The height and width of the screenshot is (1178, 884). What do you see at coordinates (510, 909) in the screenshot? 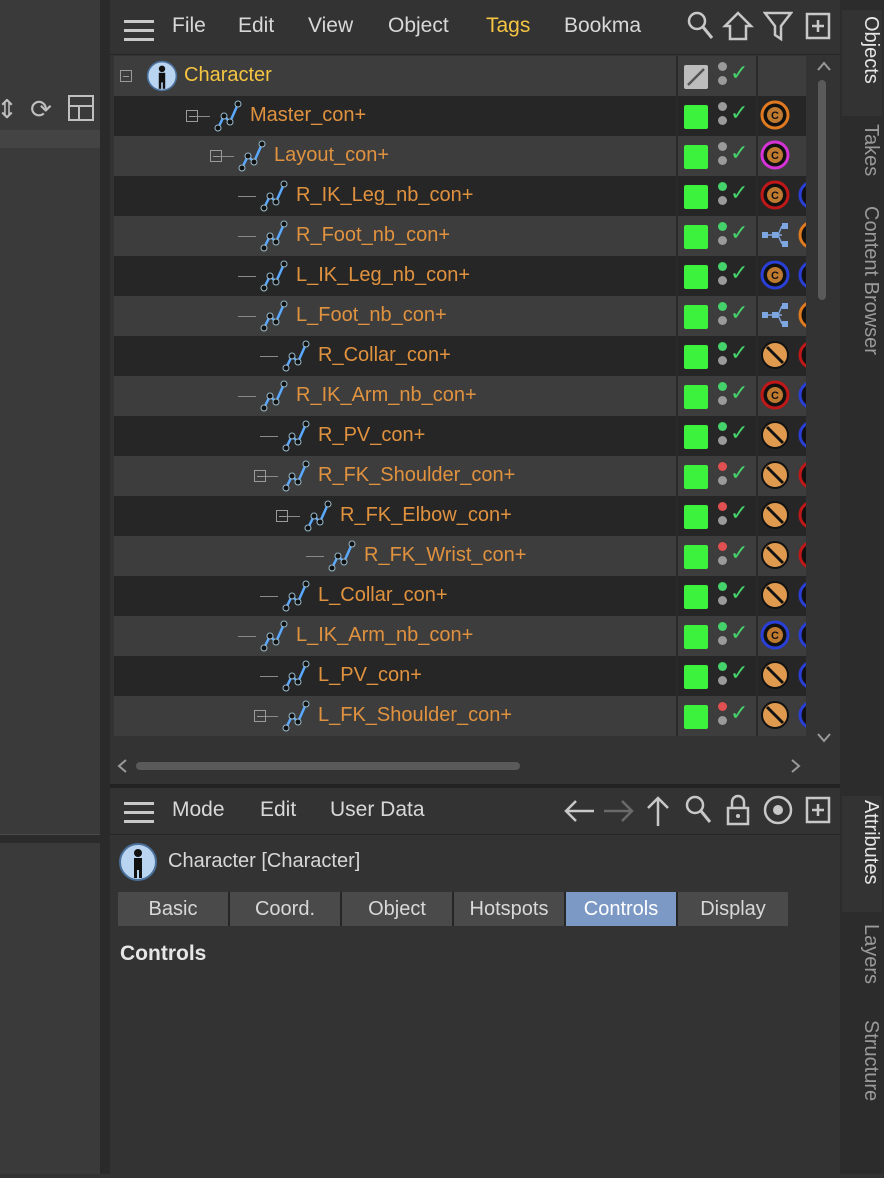
I see `attr-tab-hotspots: Hotspots` at bounding box center [510, 909].